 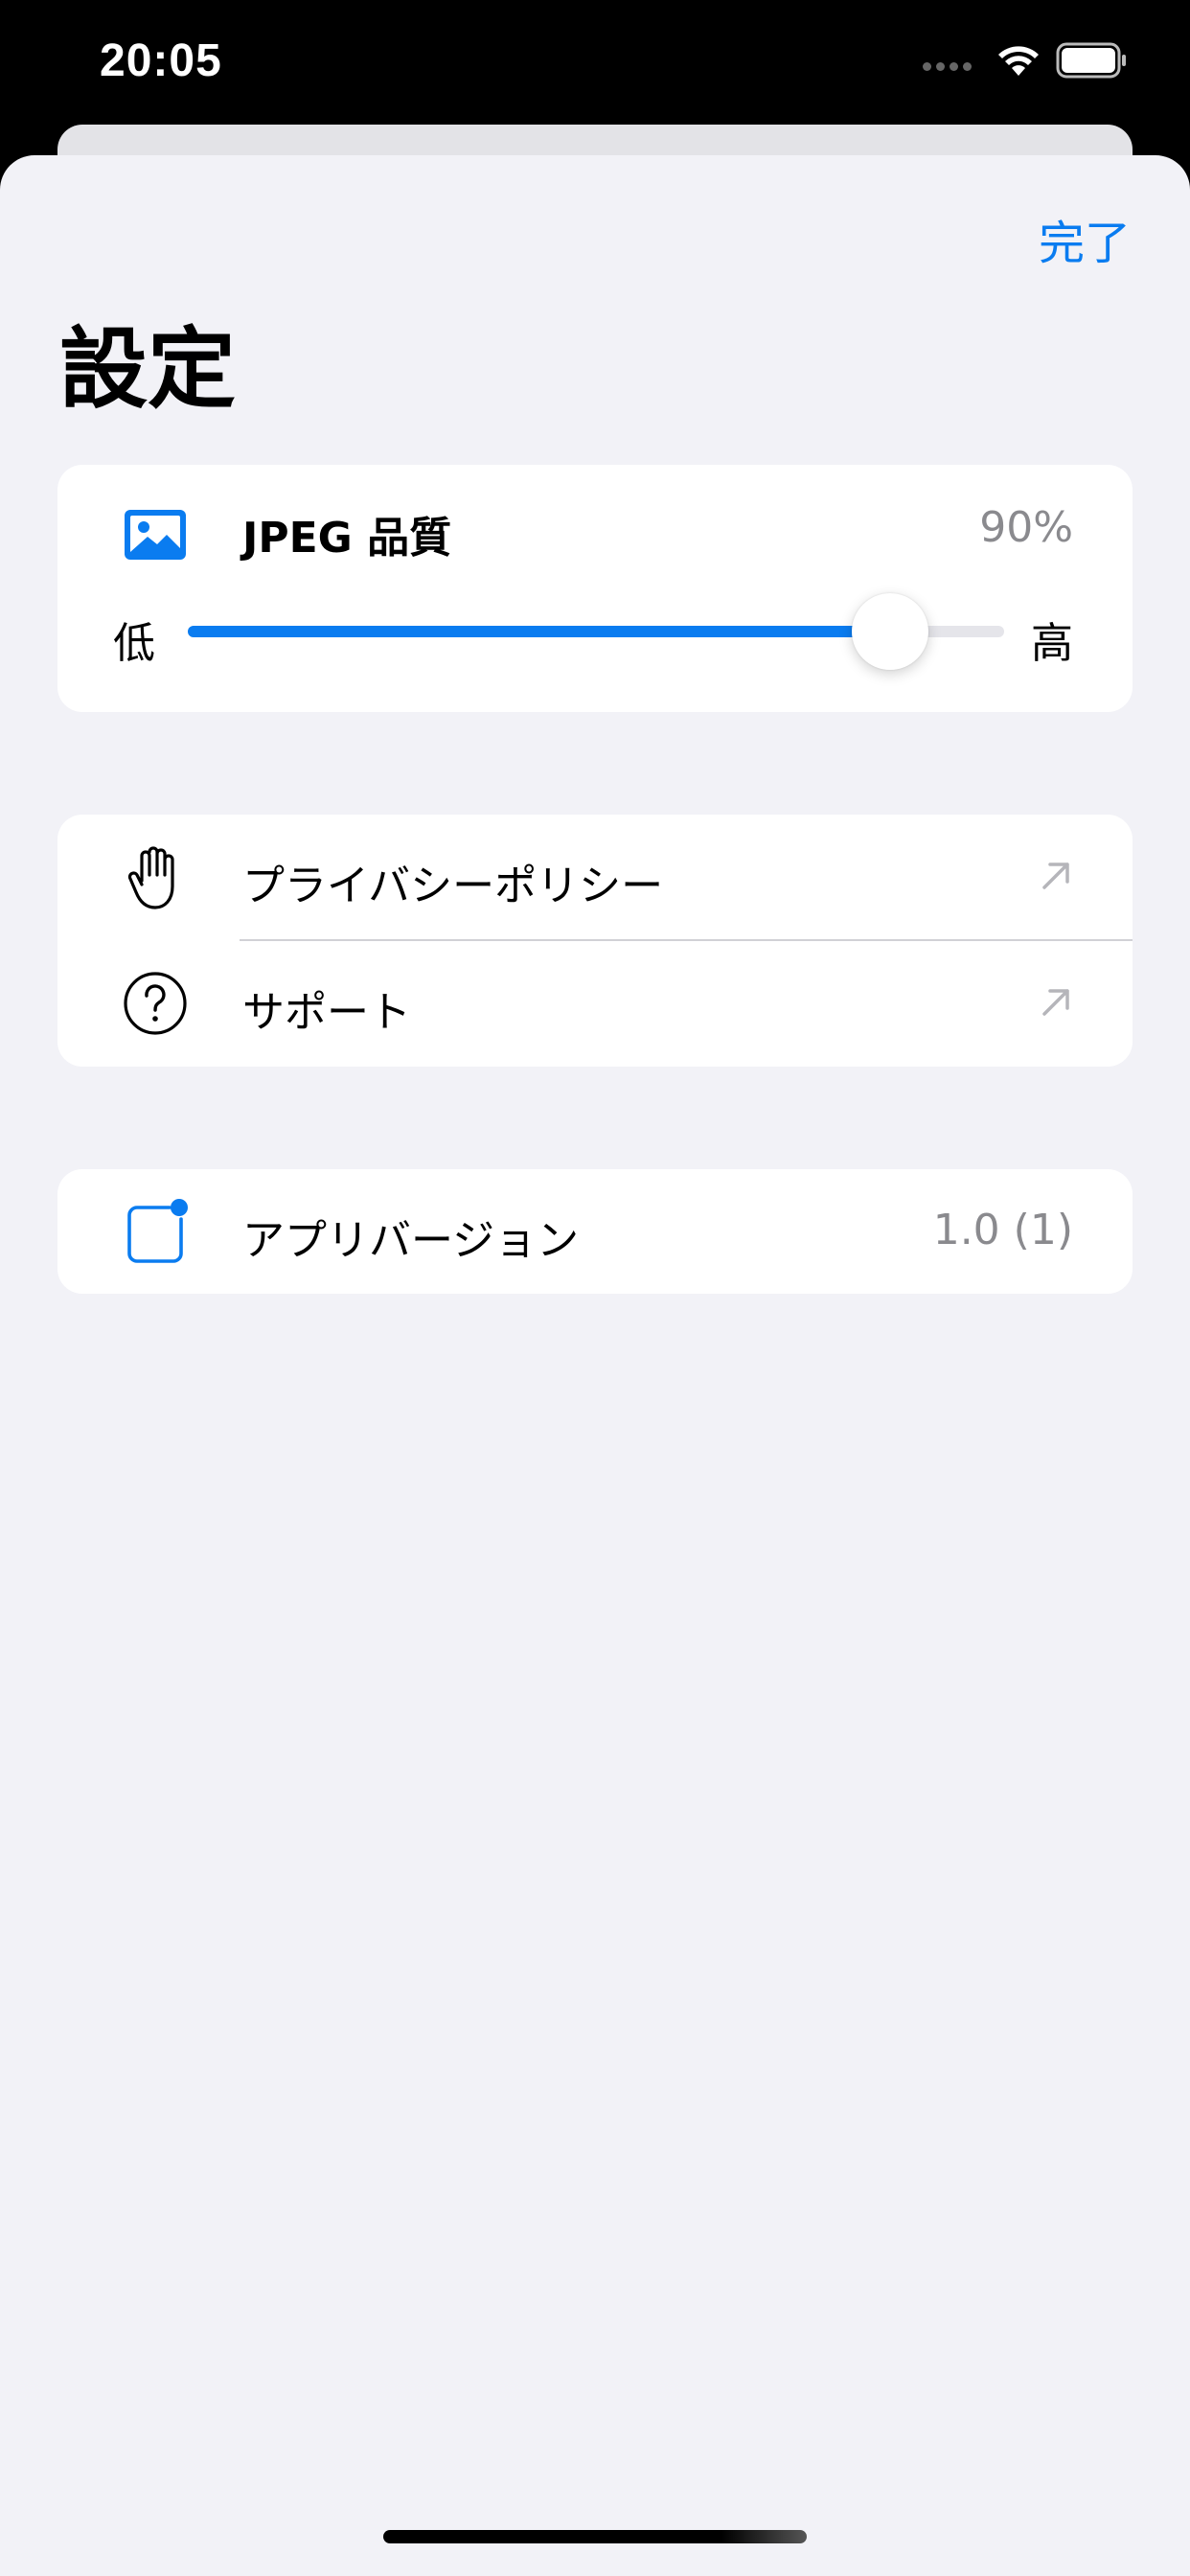 What do you see at coordinates (155, 1004) in the screenshot?
I see `question-circle-icon` at bounding box center [155, 1004].